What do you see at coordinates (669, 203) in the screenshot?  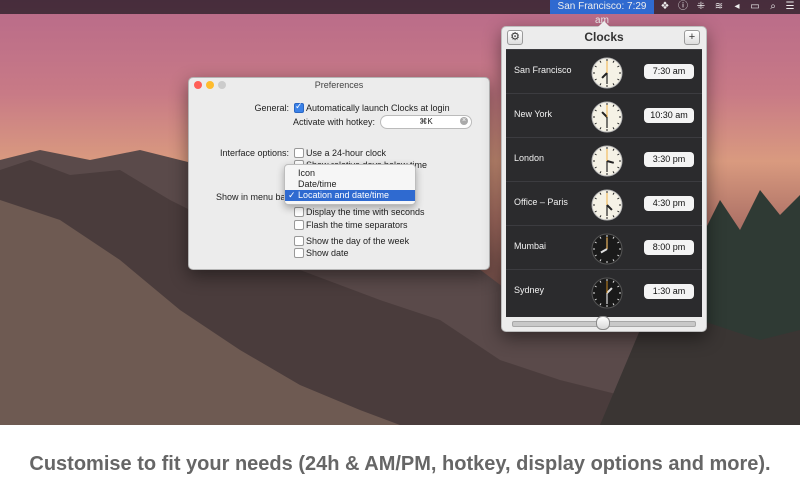 I see `time-badge: 4:30 pm` at bounding box center [669, 203].